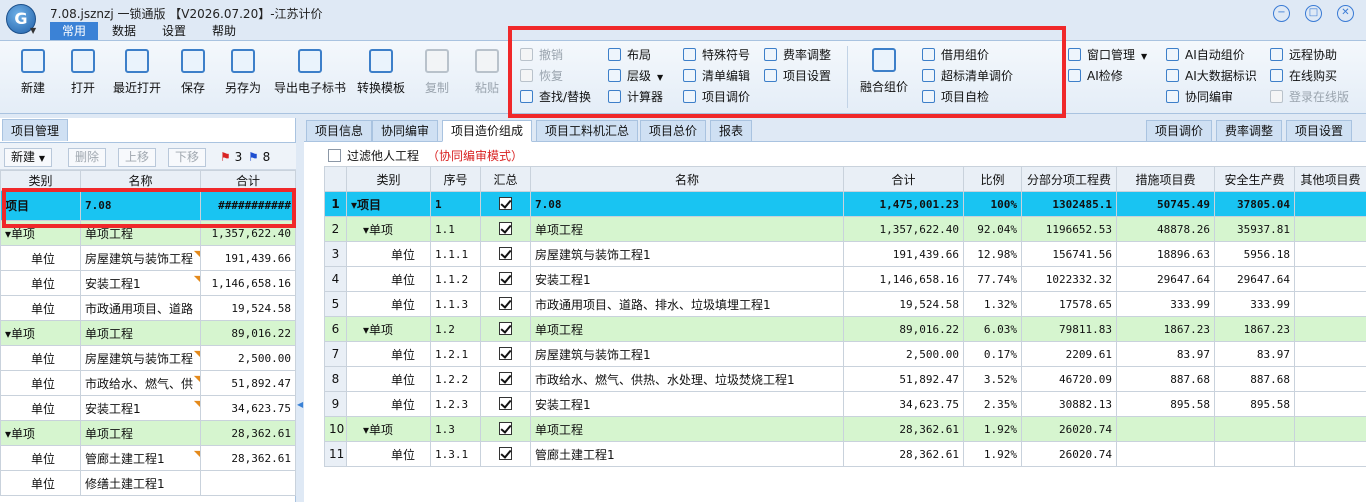 The image size is (1366, 502). Describe the element at coordinates (148, 308) in the screenshot. I see `tree-row-unit: 单位 市政通用项目、道路 19,524.58` at that location.